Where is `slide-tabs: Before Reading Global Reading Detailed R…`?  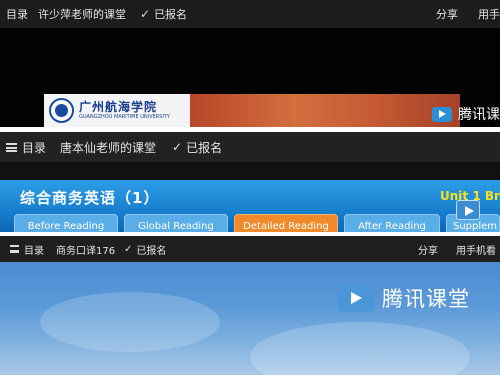 slide-tabs: Before Reading Global Reading Detailed R… is located at coordinates (250, 223).